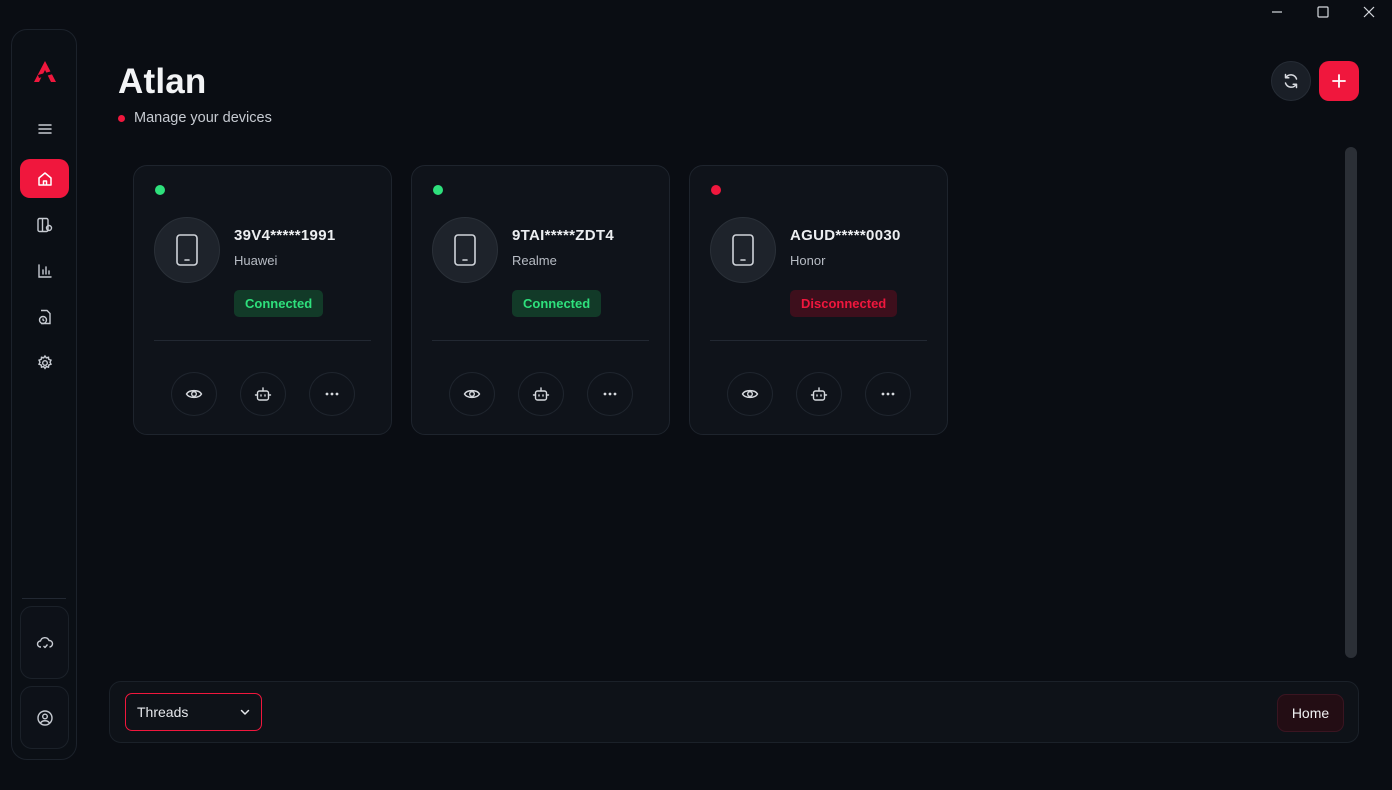 This screenshot has width=1392, height=790. I want to click on close-icon, so click(1369, 12).